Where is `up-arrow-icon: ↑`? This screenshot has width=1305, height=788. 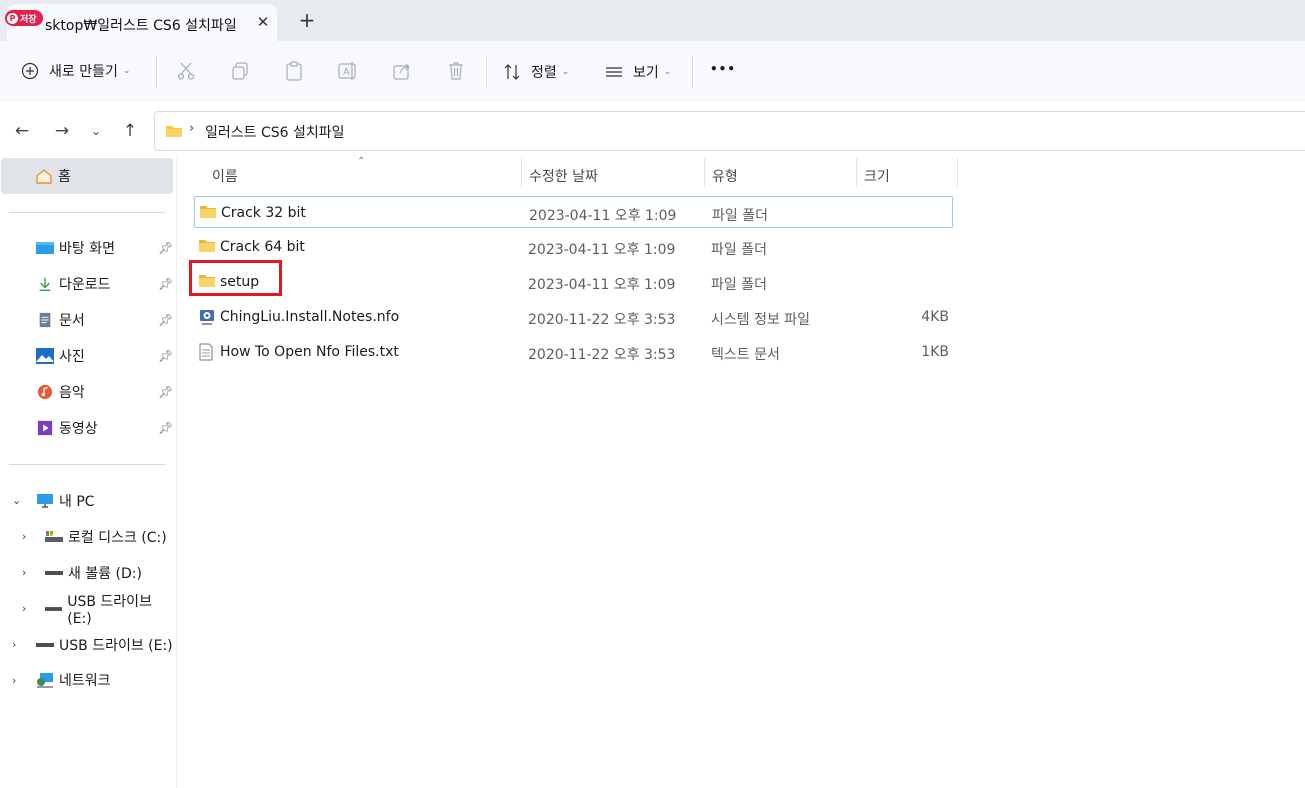 up-arrow-icon: ↑ is located at coordinates (130, 131).